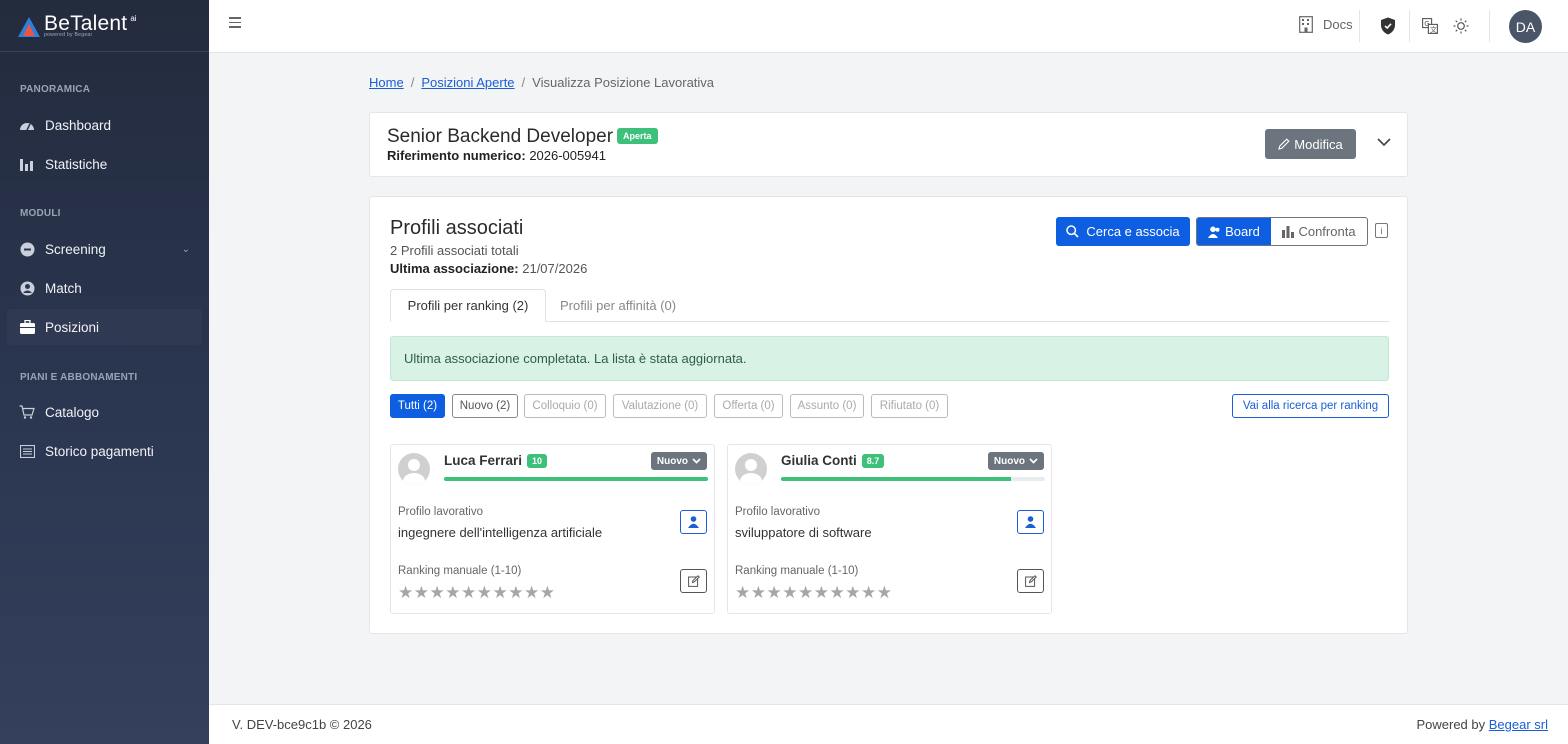 This screenshot has height=744, width=1568. I want to click on filter-interview: Colloquio (0), so click(565, 406).